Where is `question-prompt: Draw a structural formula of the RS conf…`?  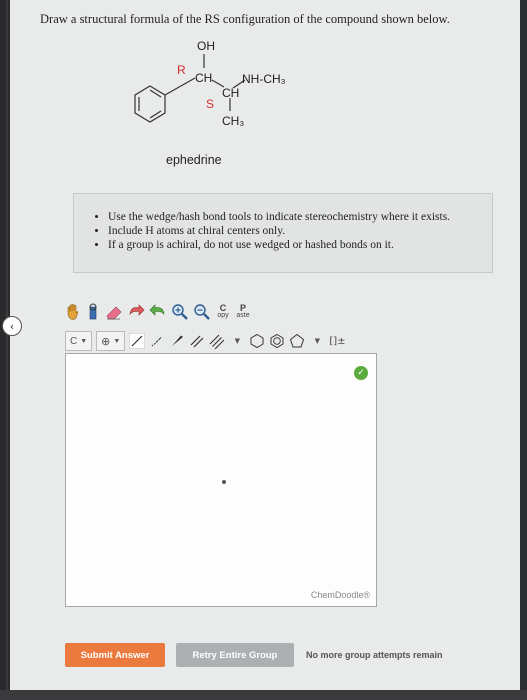 question-prompt: Draw a structural formula of the RS conf… is located at coordinates (245, 19).